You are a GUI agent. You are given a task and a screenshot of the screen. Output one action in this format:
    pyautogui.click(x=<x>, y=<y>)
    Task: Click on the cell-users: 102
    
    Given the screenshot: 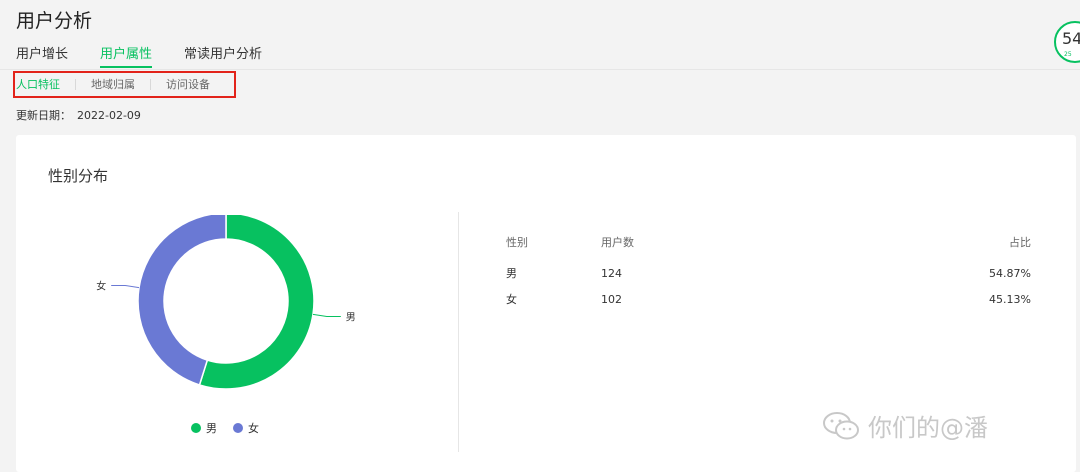 What is the action you would take?
    pyautogui.click(x=611, y=299)
    